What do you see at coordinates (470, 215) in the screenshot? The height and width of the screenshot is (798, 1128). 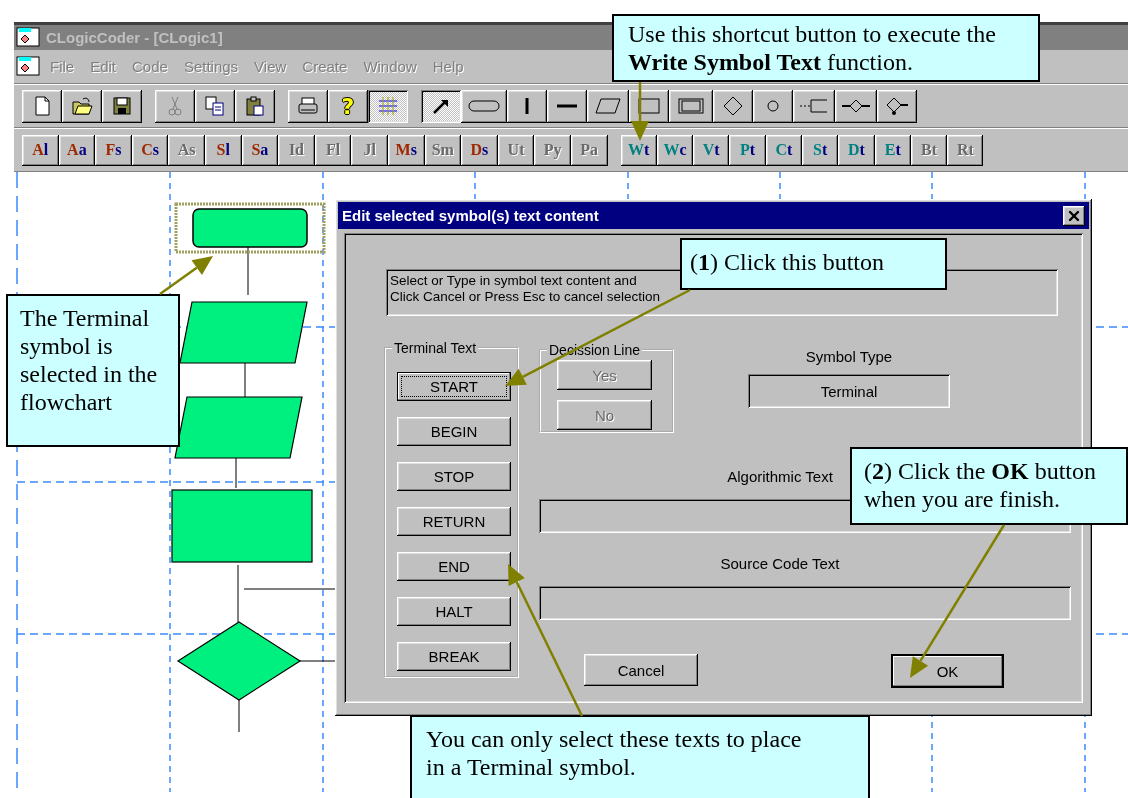 I see `dialog-title: Edit selected symbol(s) text content` at bounding box center [470, 215].